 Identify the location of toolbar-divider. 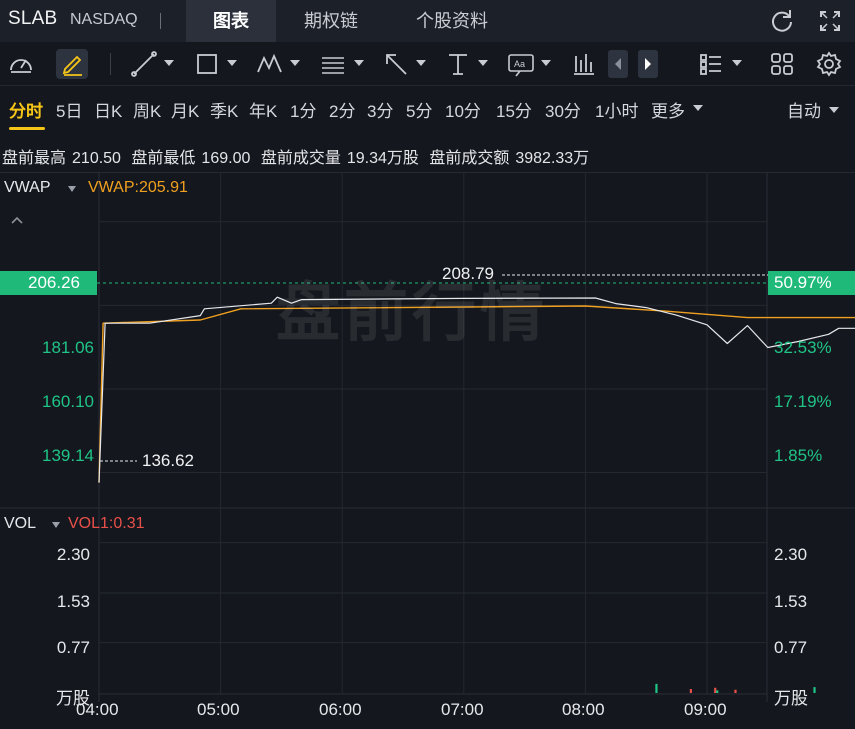
(110, 64).